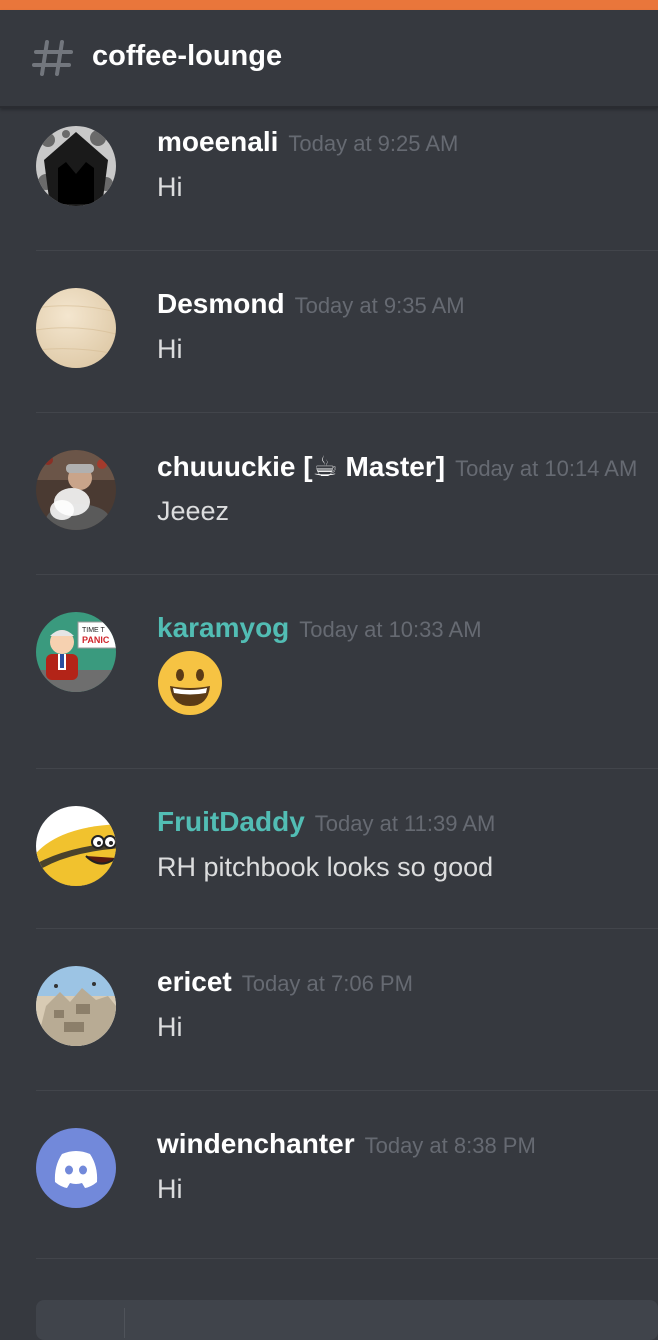 The height and width of the screenshot is (1340, 658). Describe the element at coordinates (450, 1145) in the screenshot. I see `timestamp: Today at 8:38 PM` at that location.